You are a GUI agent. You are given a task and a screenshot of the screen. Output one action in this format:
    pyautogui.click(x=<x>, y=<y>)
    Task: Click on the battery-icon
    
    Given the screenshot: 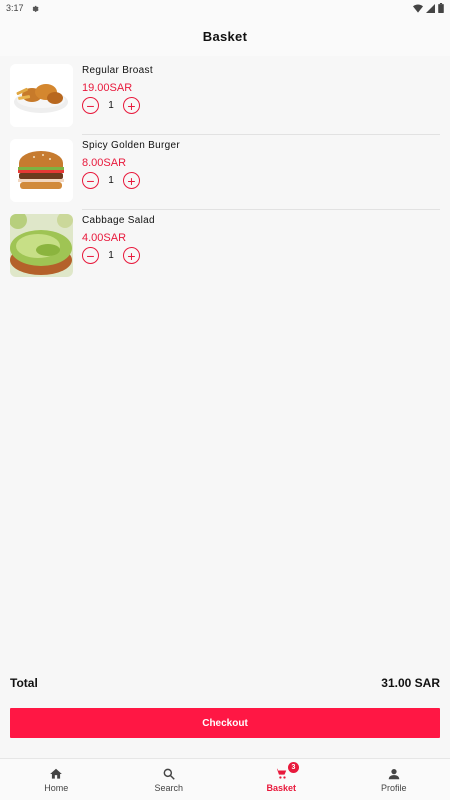 What is the action you would take?
    pyautogui.click(x=441, y=8)
    